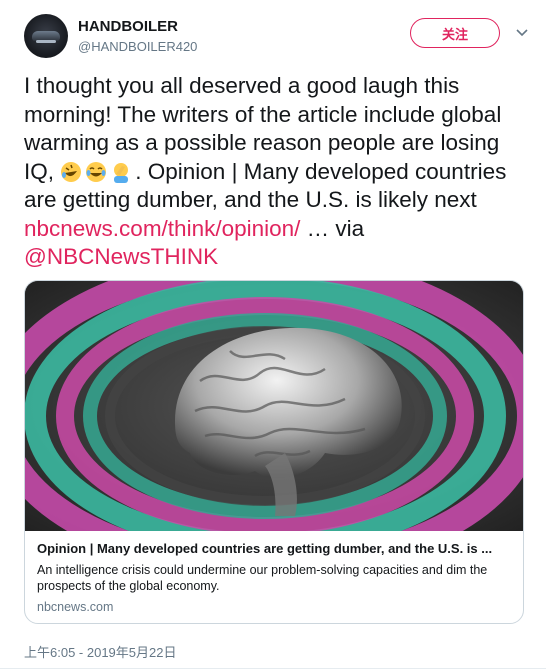 Image resolution: width=546 pixels, height=672 pixels. What do you see at coordinates (121, 256) in the screenshot?
I see `mention-link: @NBCNewsTHINK` at bounding box center [121, 256].